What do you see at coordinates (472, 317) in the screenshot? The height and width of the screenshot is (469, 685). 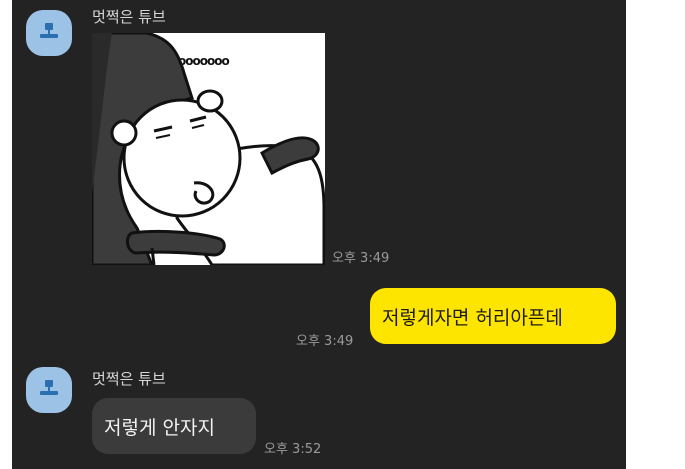 I see `message-text: 저렇게자면 허리아픈데` at bounding box center [472, 317].